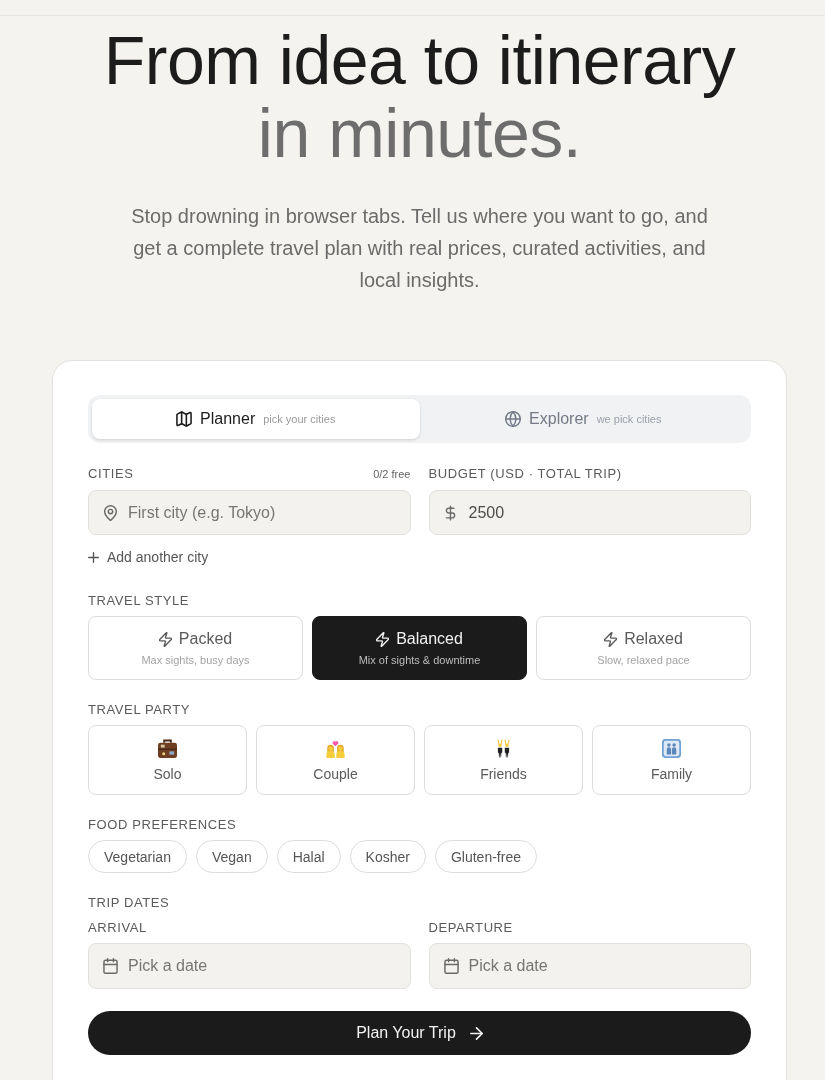 The height and width of the screenshot is (1080, 825). I want to click on food-option: Vegetarian, so click(137, 856).